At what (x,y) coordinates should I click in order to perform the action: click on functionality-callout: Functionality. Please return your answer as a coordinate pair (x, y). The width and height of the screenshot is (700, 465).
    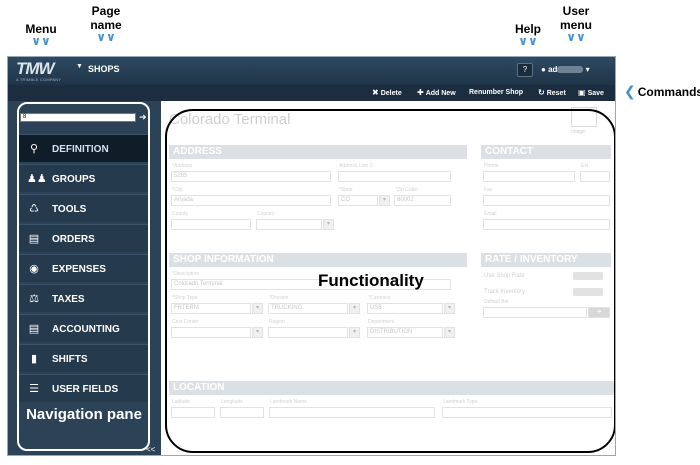
    Looking at the image, I should click on (371, 280).